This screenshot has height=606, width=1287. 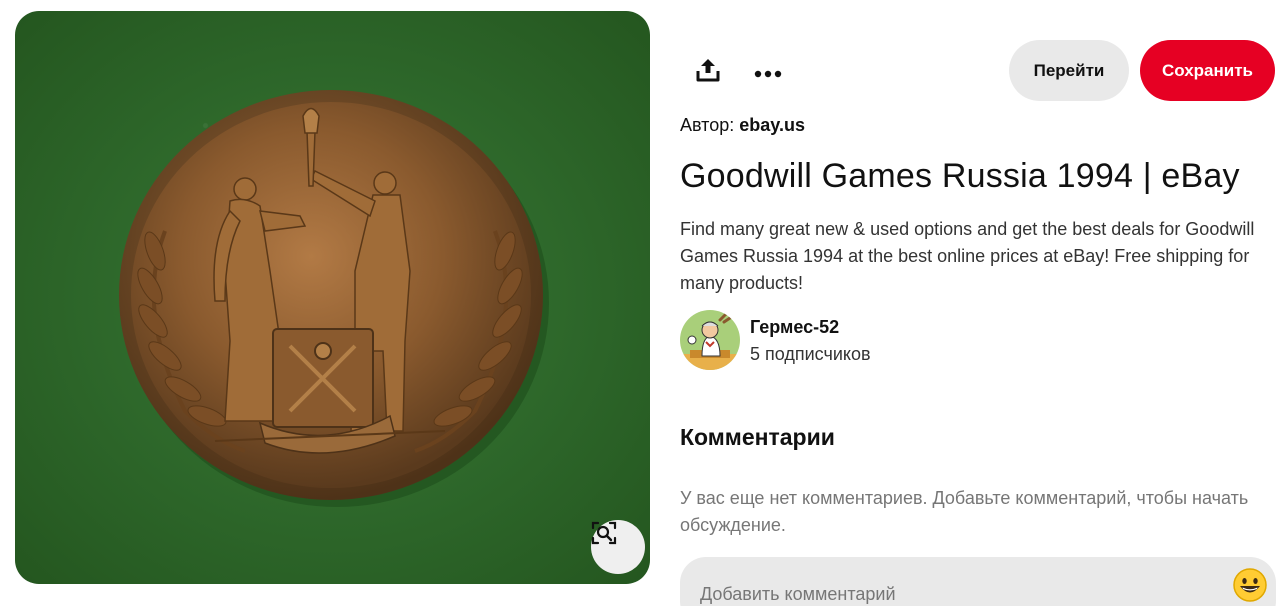 I want to click on emoji-button, so click(x=1250, y=585).